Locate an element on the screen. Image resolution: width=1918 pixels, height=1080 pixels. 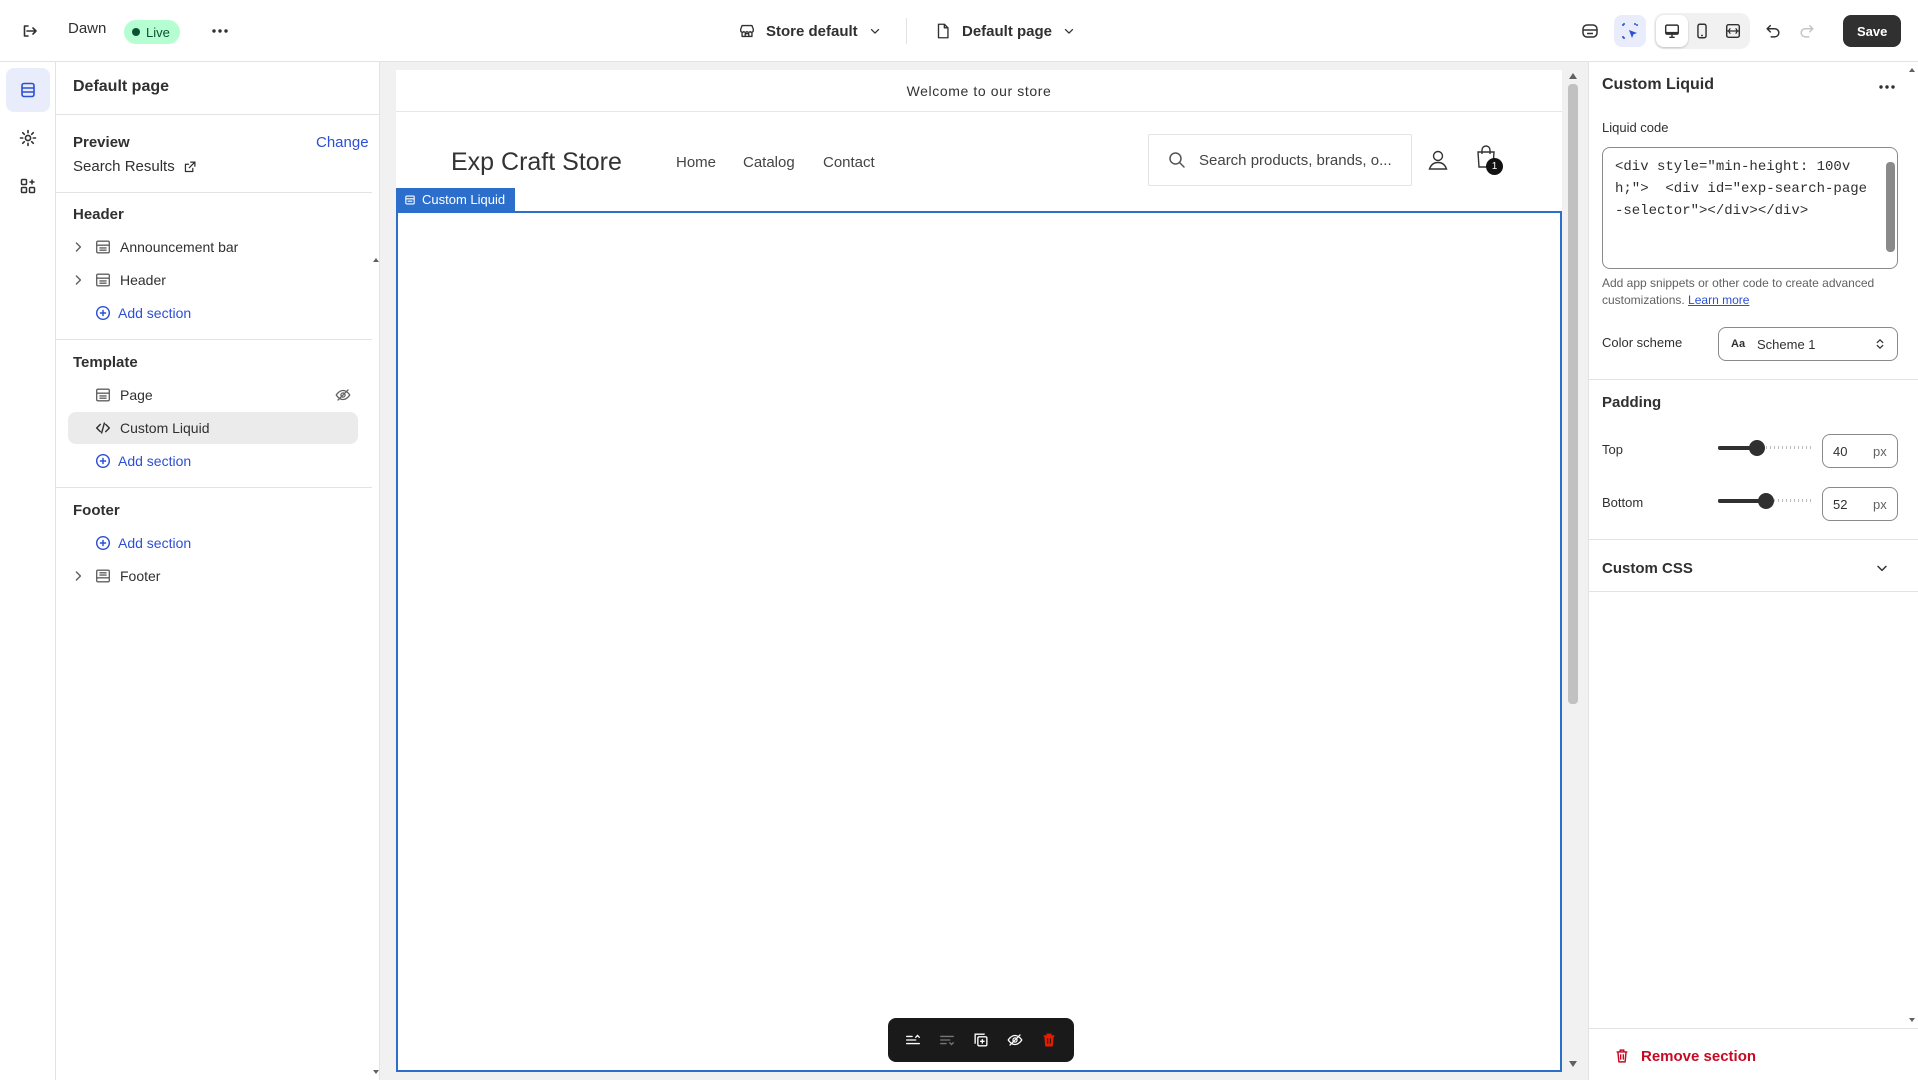
selected-section-tag: Custom Liquid is located at coordinates (456, 199).